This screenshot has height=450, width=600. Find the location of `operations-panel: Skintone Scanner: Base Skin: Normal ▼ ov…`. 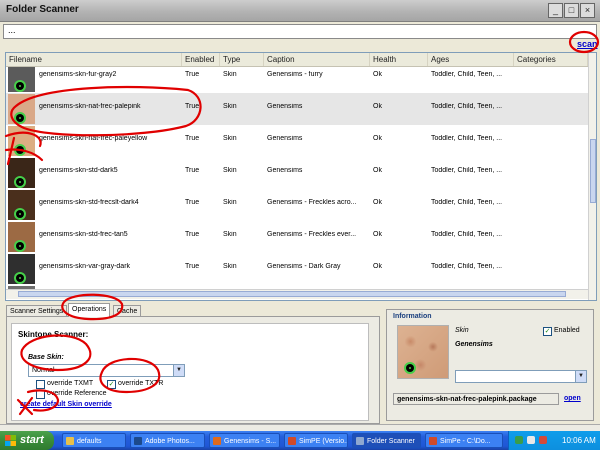

operations-panel: Skintone Scanner: Base Skin: Normal ▼ ov… is located at coordinates (193, 370).